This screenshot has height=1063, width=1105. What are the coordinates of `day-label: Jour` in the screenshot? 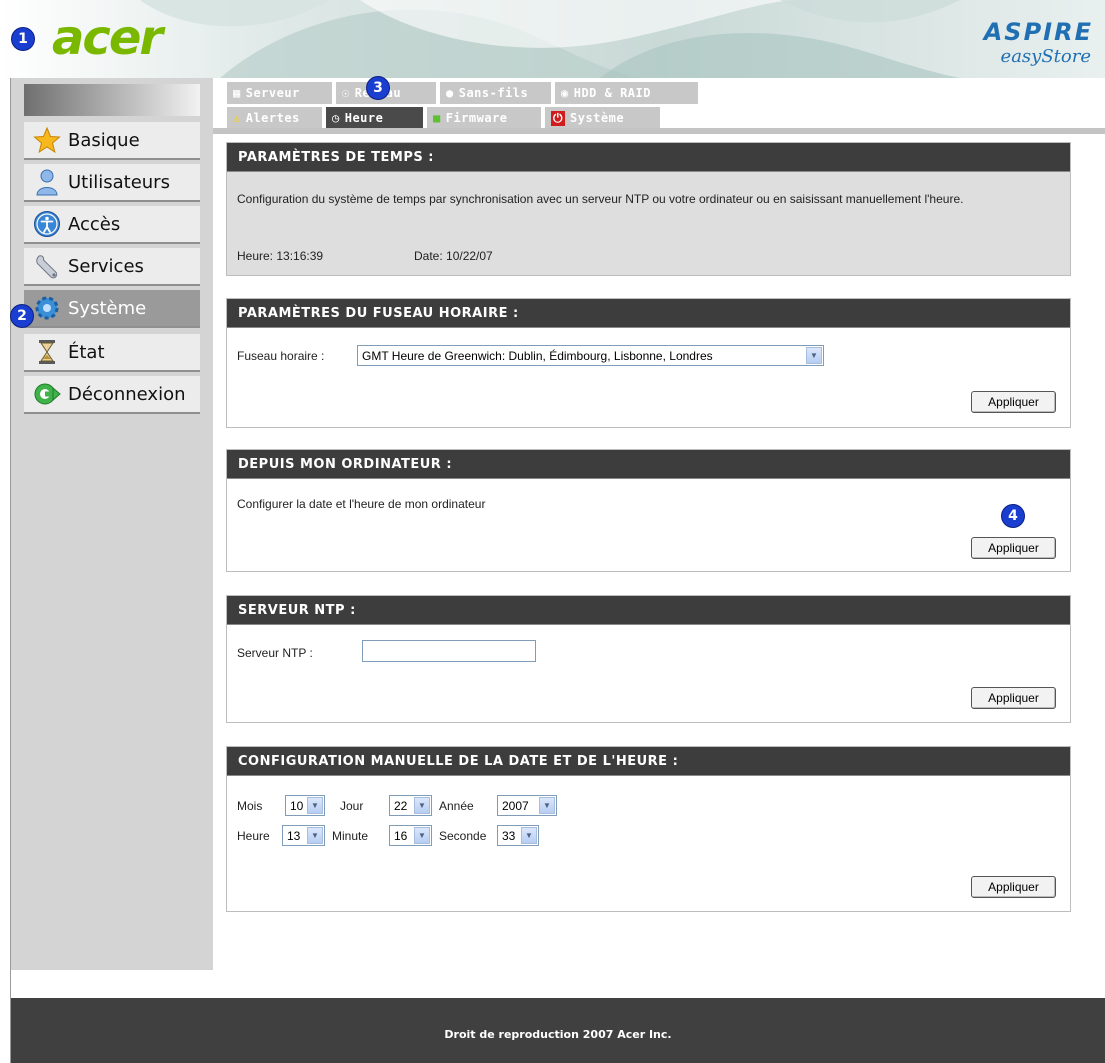 It's located at (352, 806).